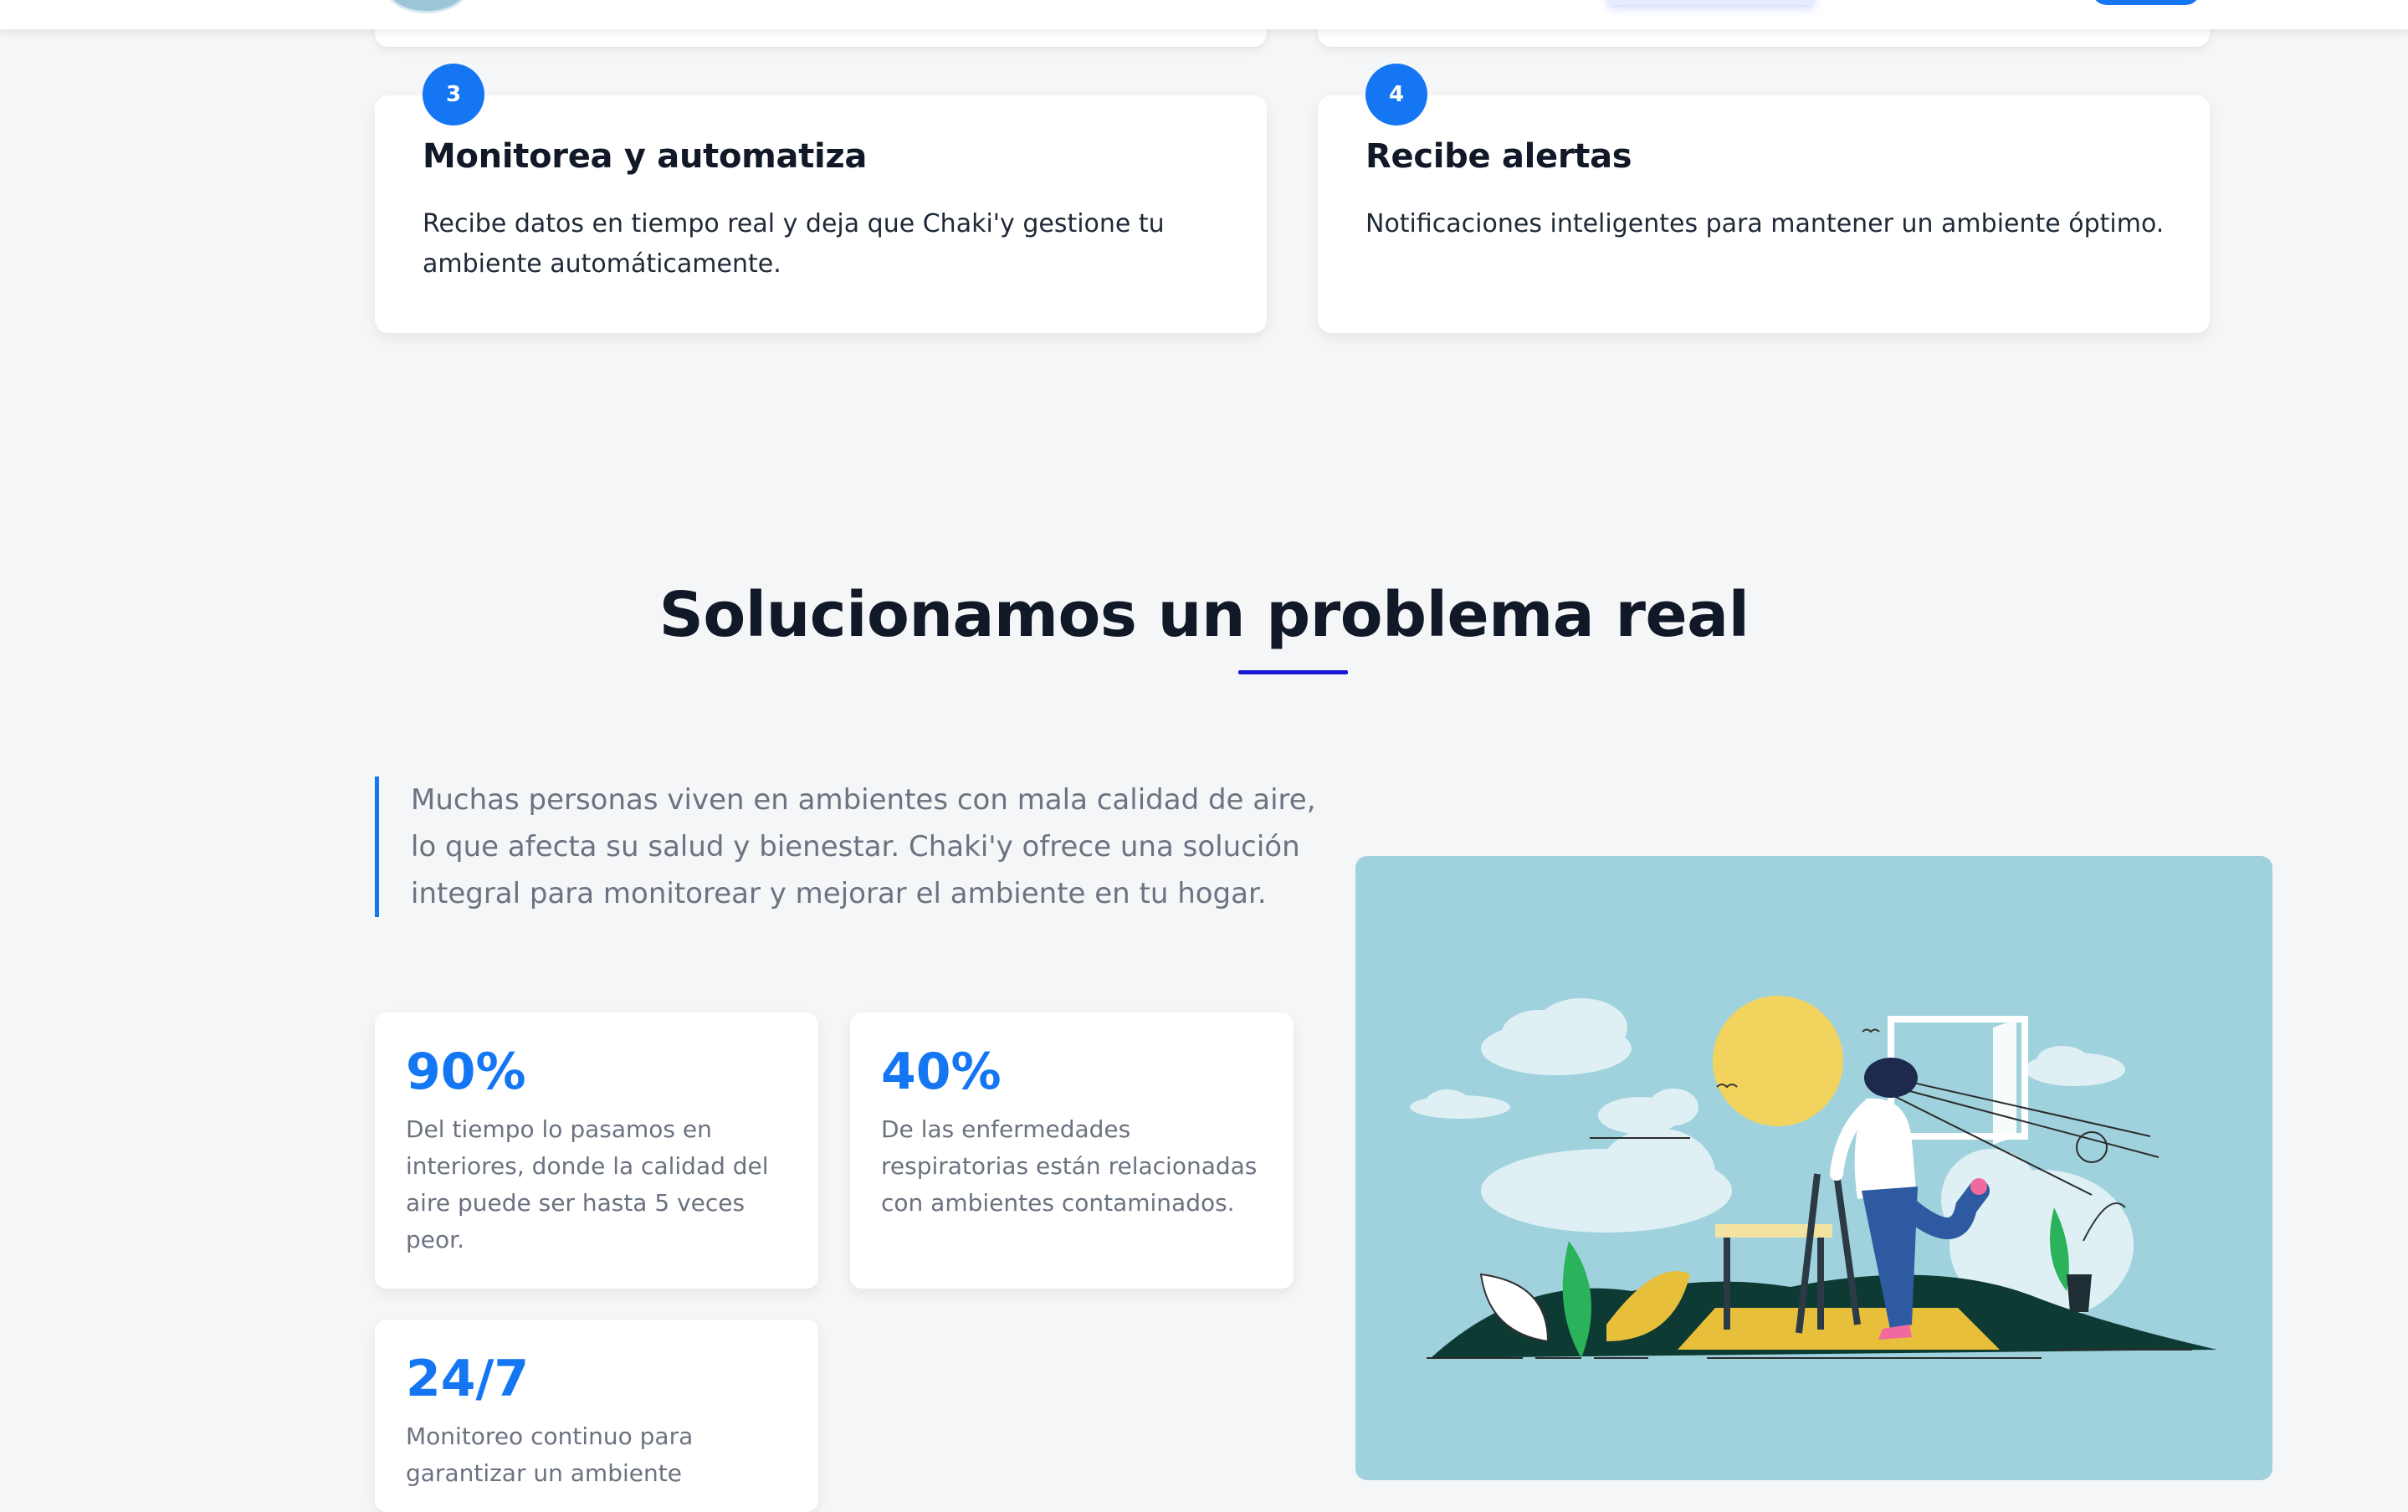  I want to click on title-underline, so click(1293, 672).